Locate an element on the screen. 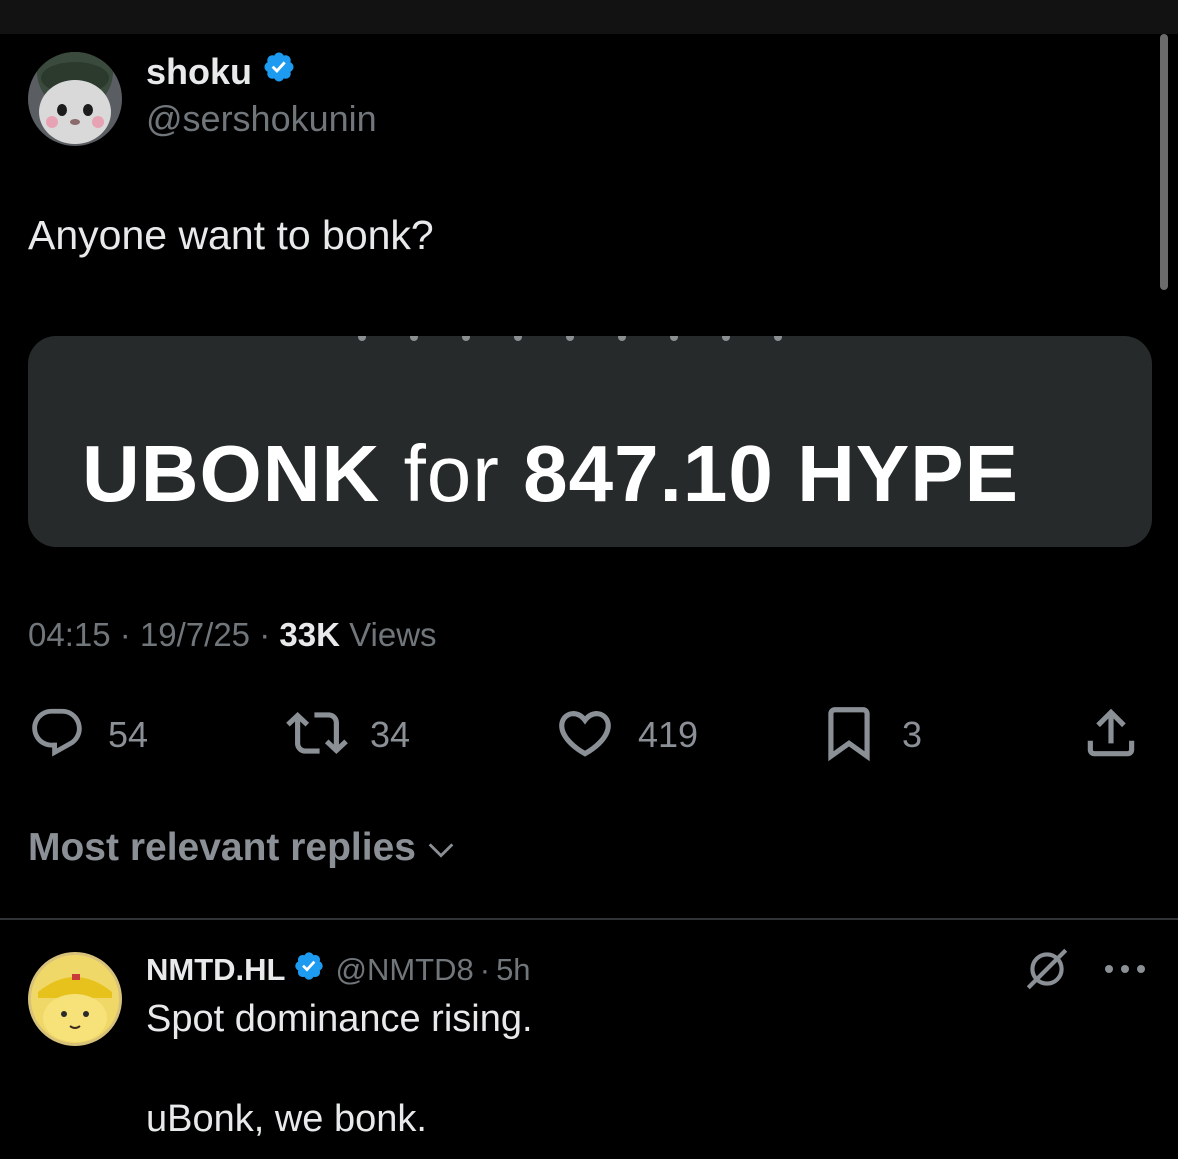 The height and width of the screenshot is (1159, 1178). divider is located at coordinates (589, 919).